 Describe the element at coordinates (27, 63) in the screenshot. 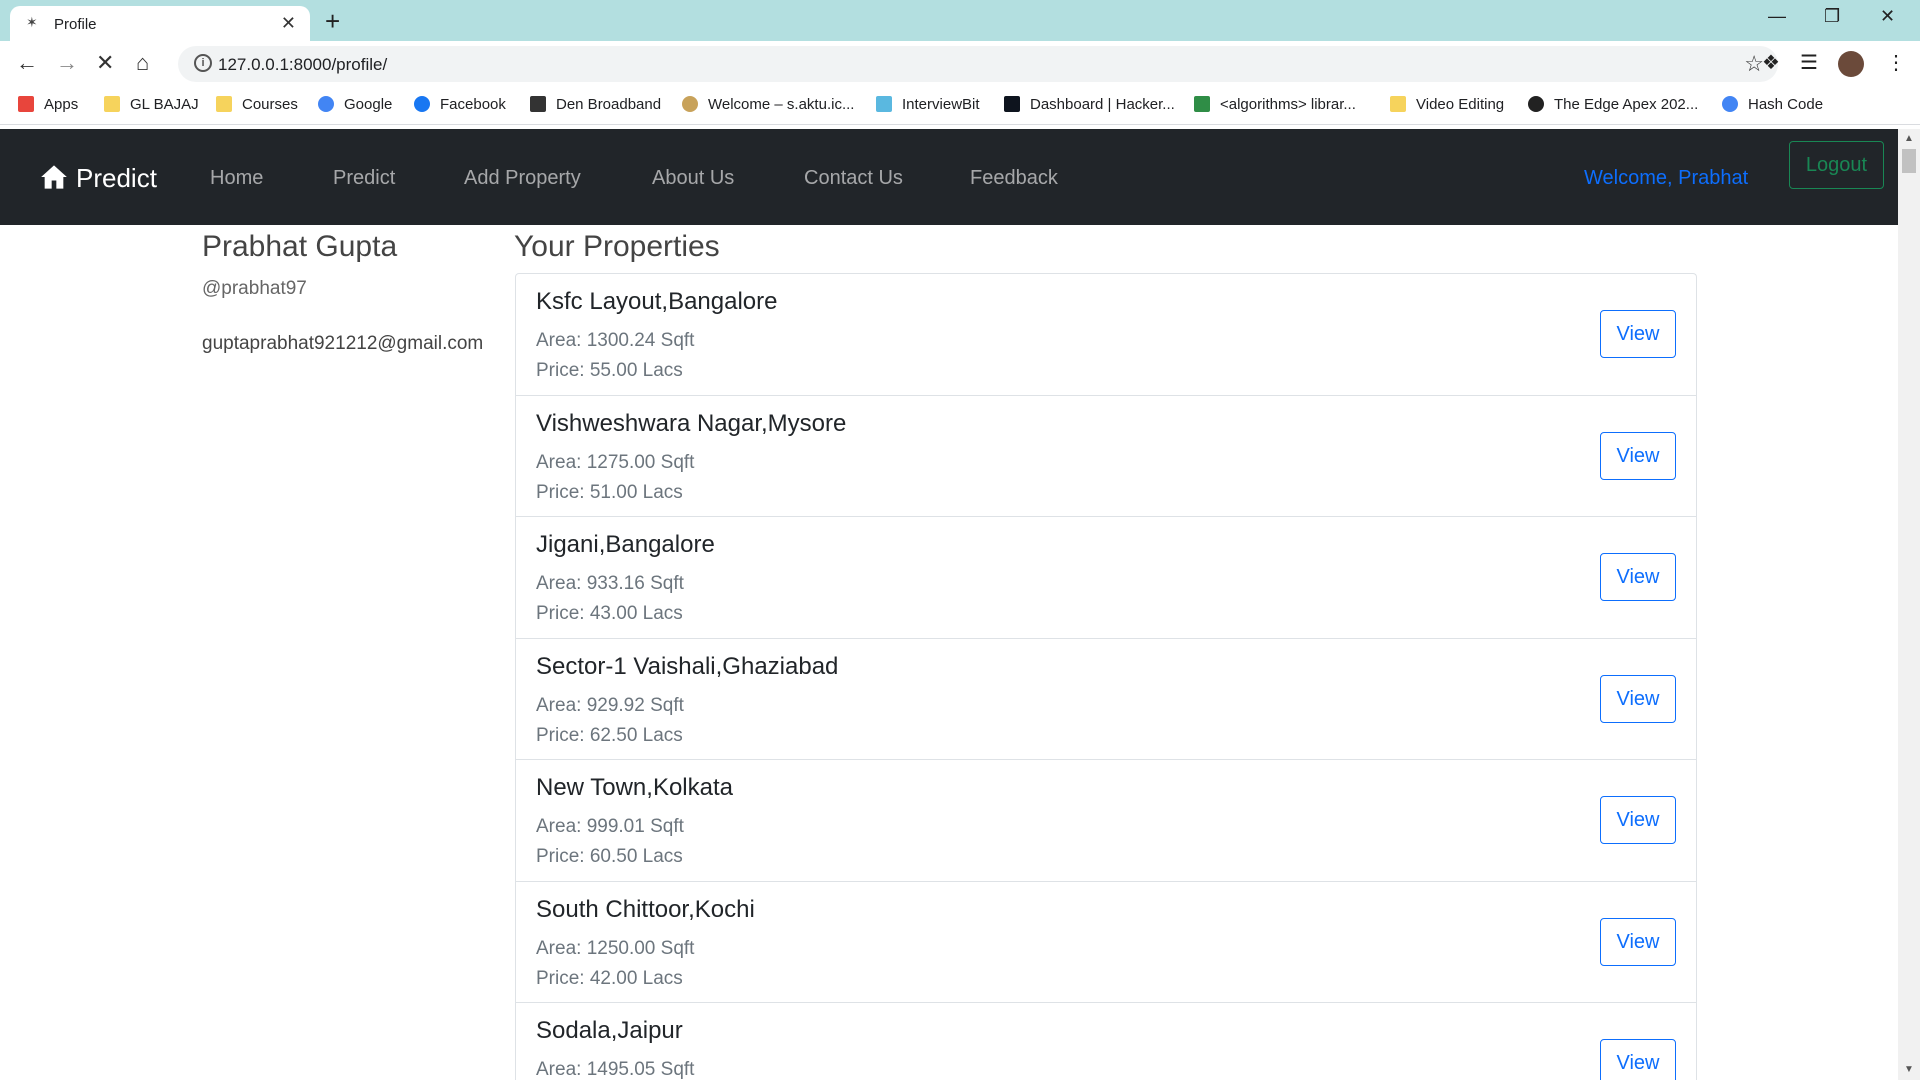

I see `back-arrow-icon: ←` at that location.